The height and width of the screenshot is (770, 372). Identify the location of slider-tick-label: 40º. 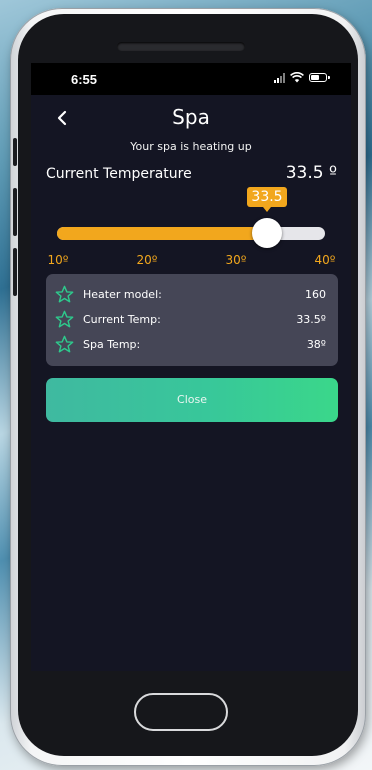
(325, 260).